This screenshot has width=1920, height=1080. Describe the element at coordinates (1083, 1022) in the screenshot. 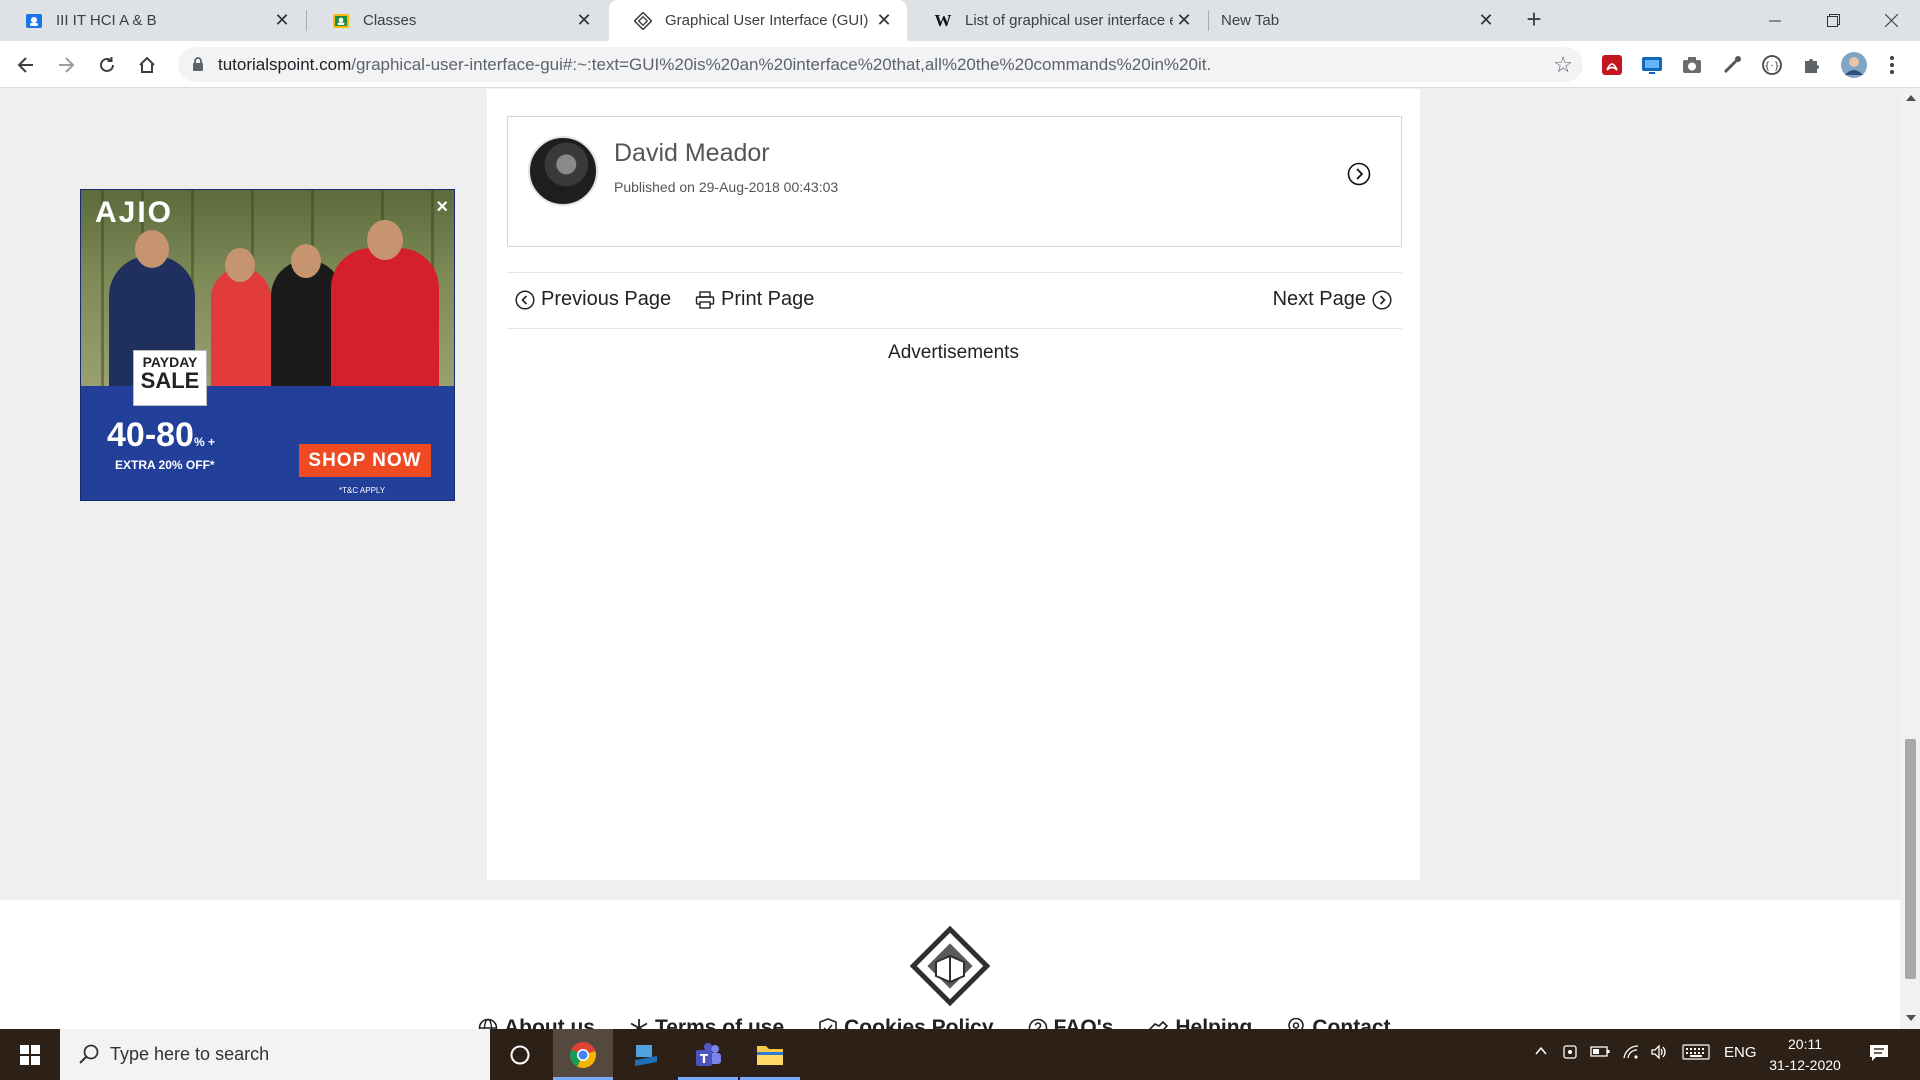

I see `footer-link-label: FAQ's` at that location.